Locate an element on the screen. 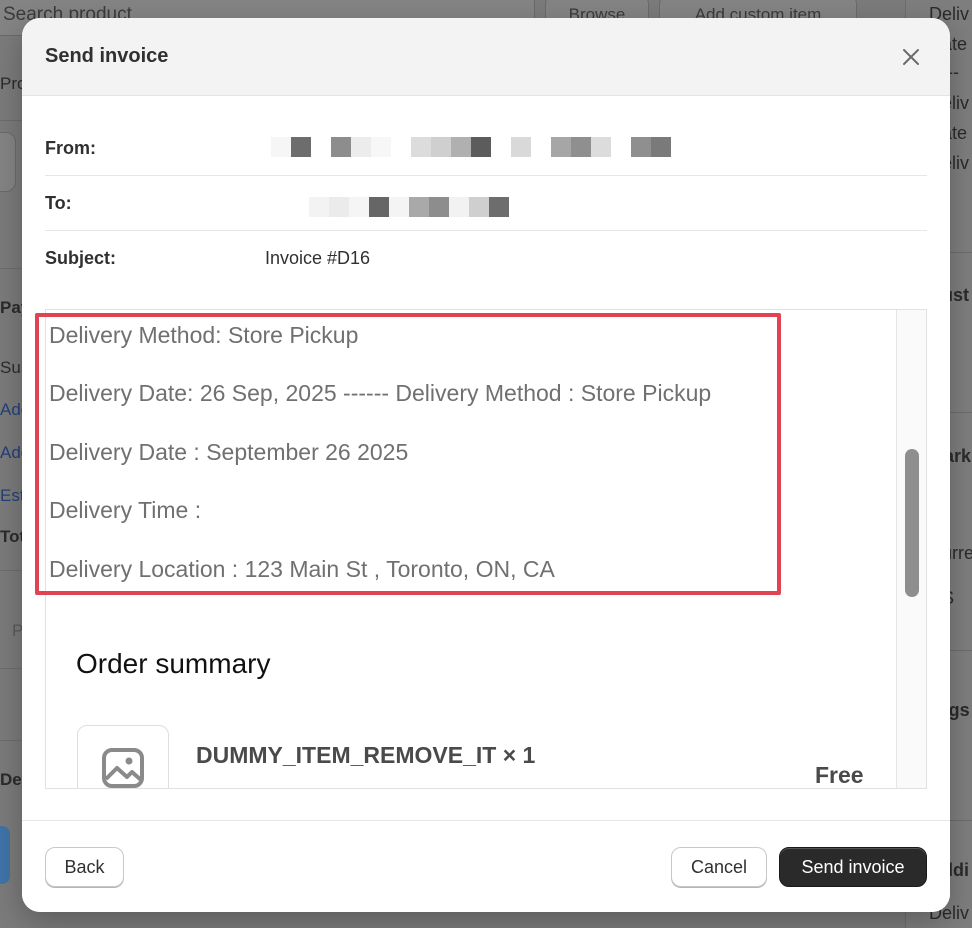 The height and width of the screenshot is (928, 972). modal-footer: Back Cancel Send invoice is located at coordinates (486, 866).